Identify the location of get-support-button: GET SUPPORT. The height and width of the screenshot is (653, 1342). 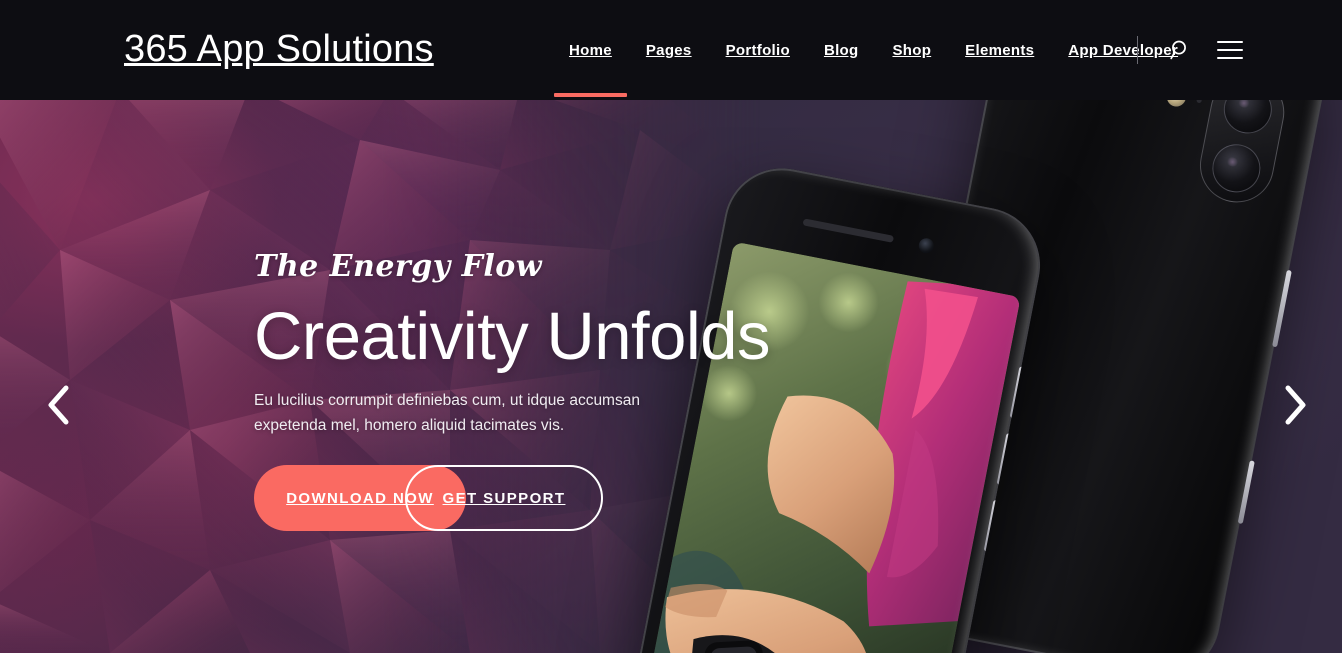
(504, 498).